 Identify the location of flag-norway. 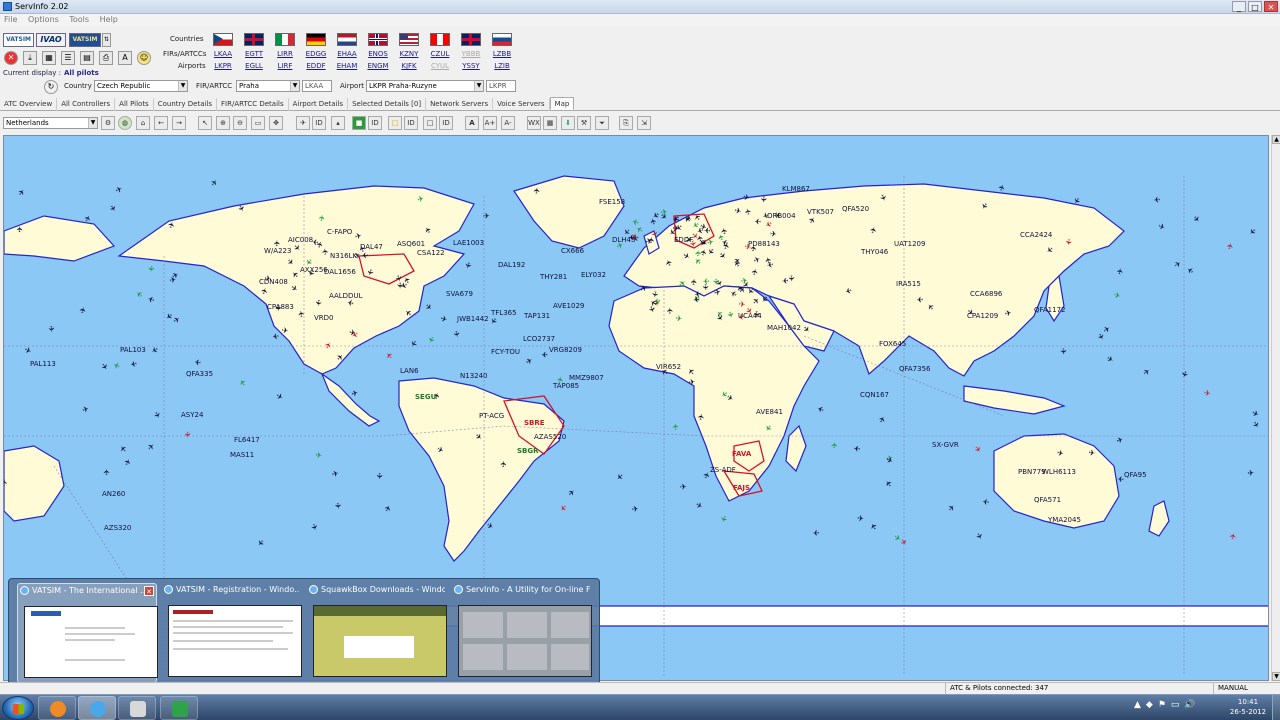
(378, 39).